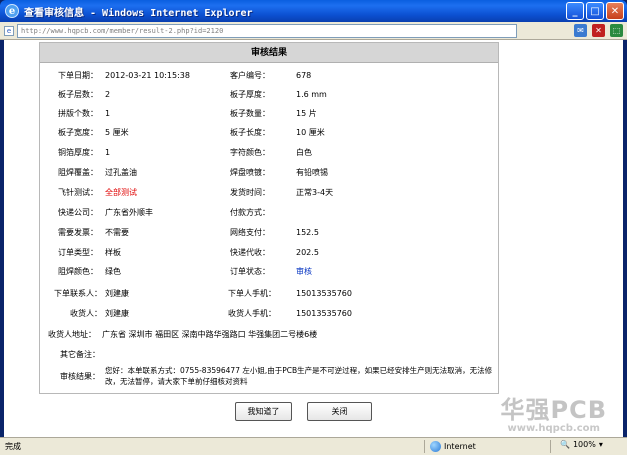  What do you see at coordinates (250, 271) in the screenshot?
I see `status-label: 订单状态：` at bounding box center [250, 271].